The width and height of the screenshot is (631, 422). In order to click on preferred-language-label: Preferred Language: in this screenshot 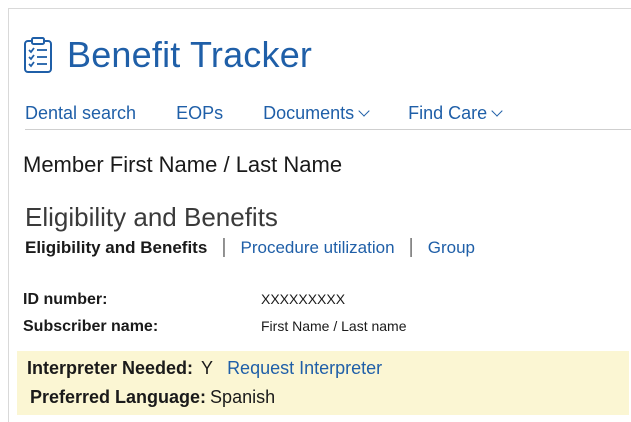, I will do `click(118, 397)`.